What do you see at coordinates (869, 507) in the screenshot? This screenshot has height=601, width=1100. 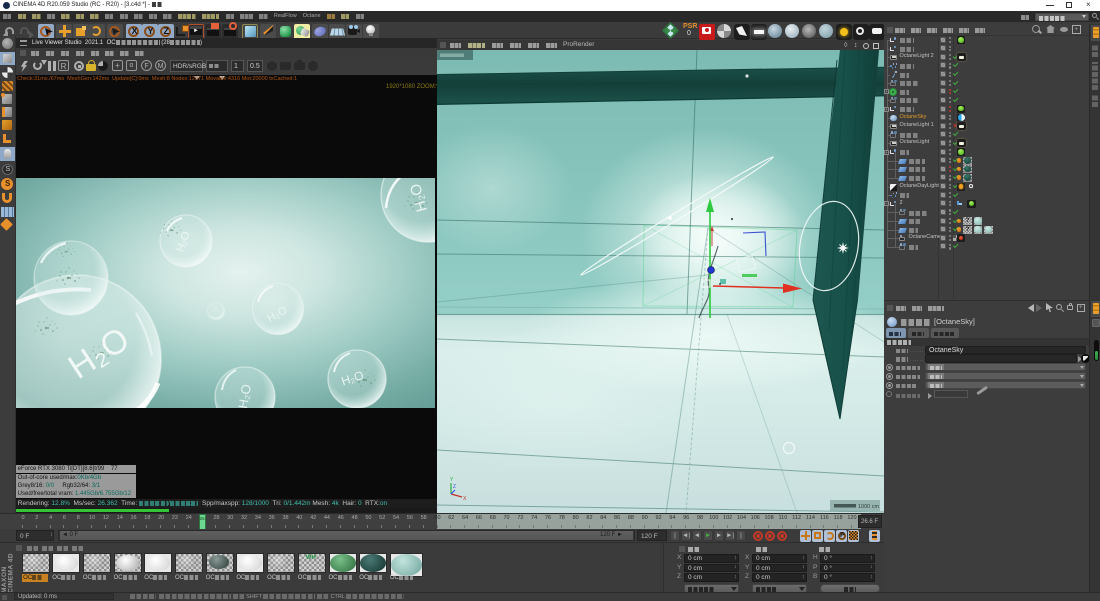 I see `svg-text: 1000 cm` at bounding box center [869, 507].